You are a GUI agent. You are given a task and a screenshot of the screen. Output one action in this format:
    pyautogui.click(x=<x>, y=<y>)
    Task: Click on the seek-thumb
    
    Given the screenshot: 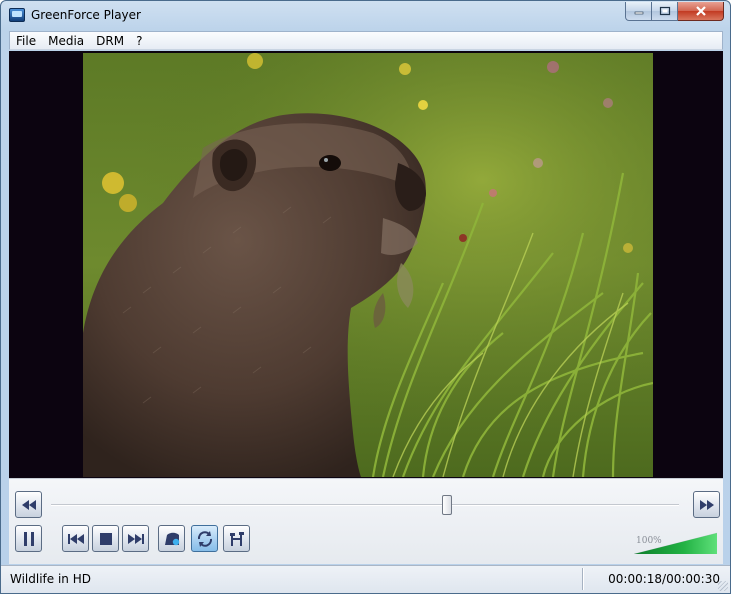 What is the action you would take?
    pyautogui.click(x=446, y=505)
    